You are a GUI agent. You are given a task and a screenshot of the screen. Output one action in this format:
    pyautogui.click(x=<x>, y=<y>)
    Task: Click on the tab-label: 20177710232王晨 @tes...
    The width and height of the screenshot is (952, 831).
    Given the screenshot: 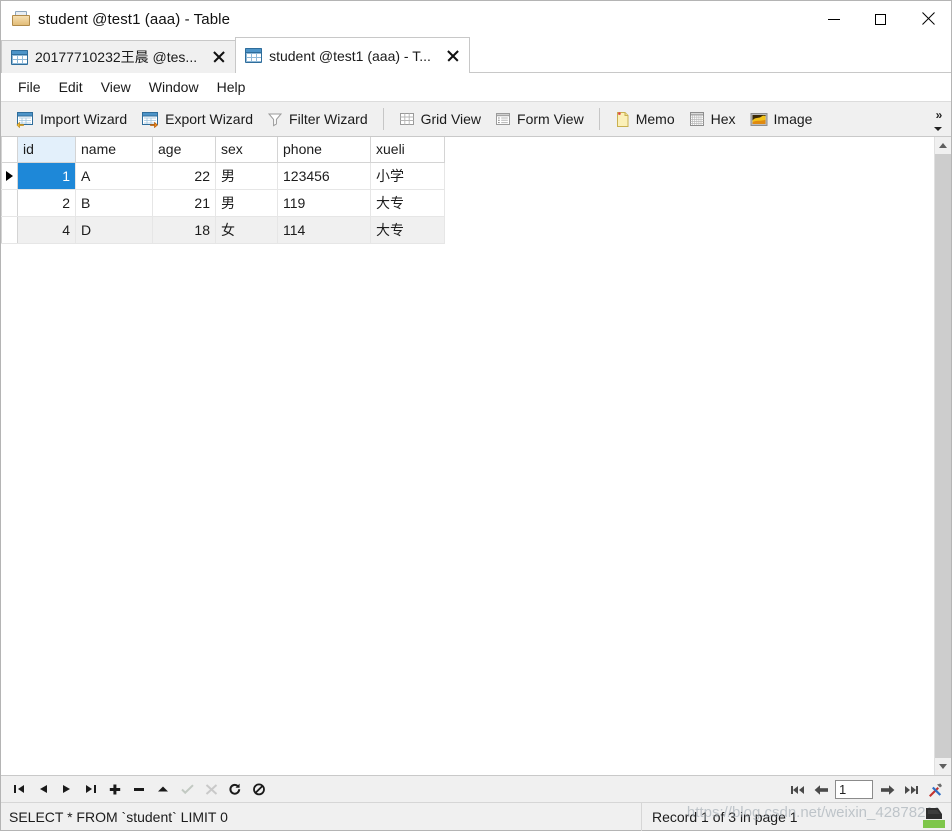 What is the action you would take?
    pyautogui.click(x=116, y=57)
    